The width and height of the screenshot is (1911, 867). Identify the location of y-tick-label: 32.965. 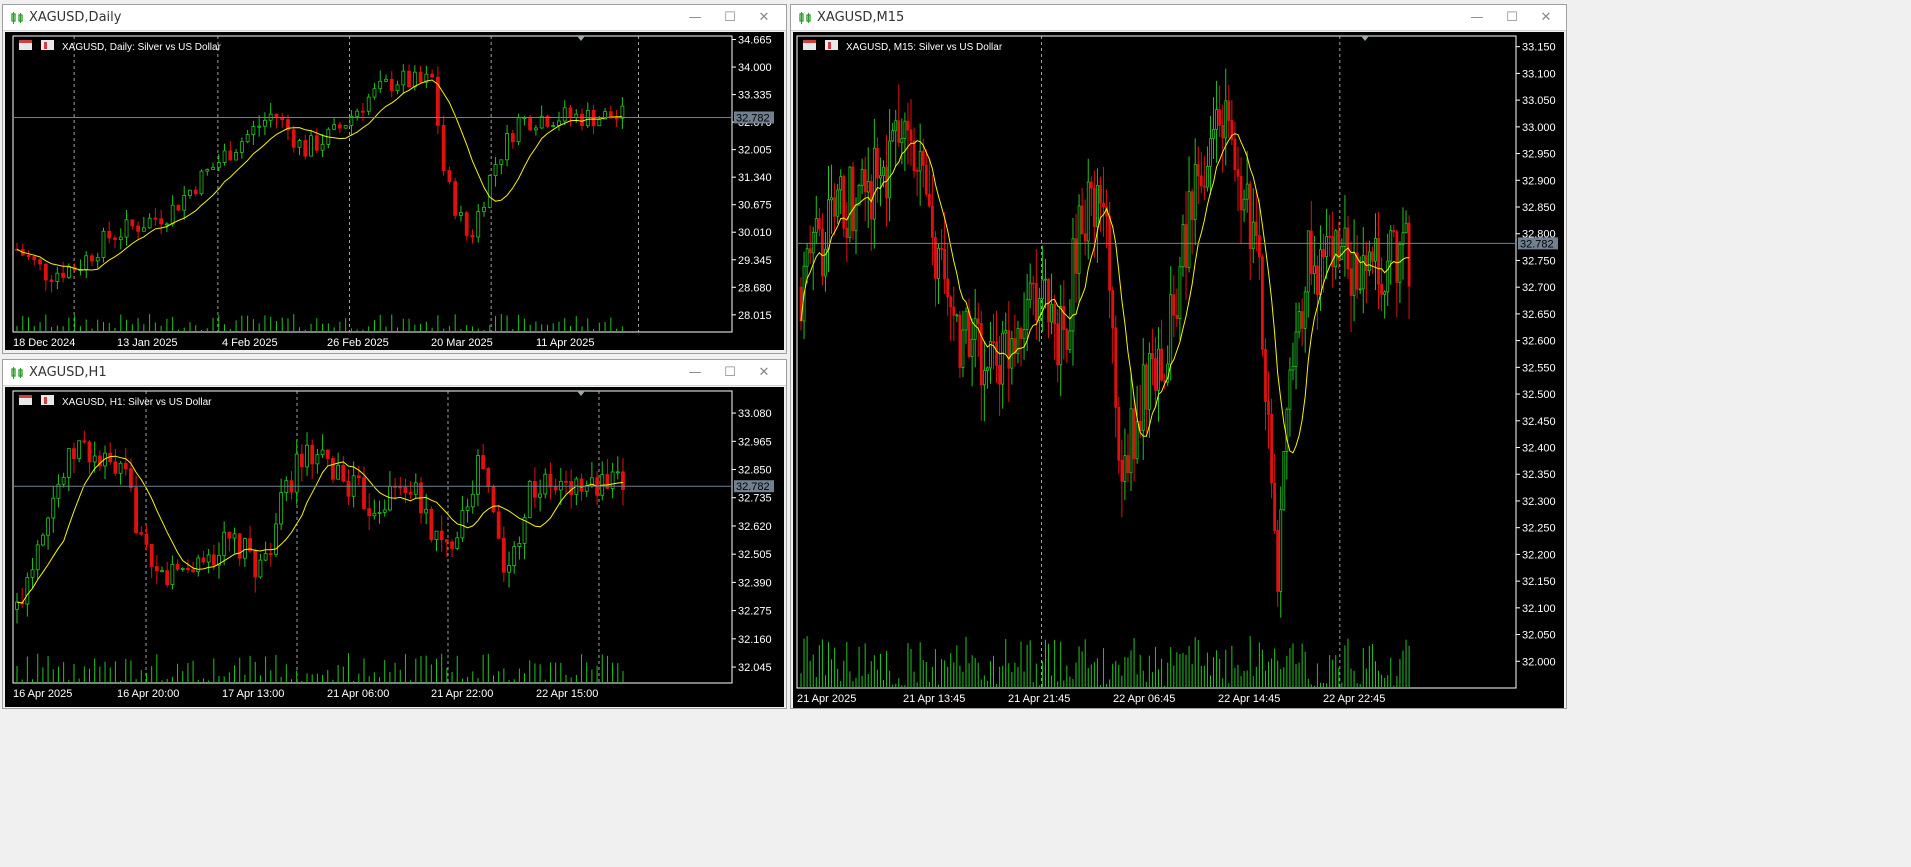
(755, 442).